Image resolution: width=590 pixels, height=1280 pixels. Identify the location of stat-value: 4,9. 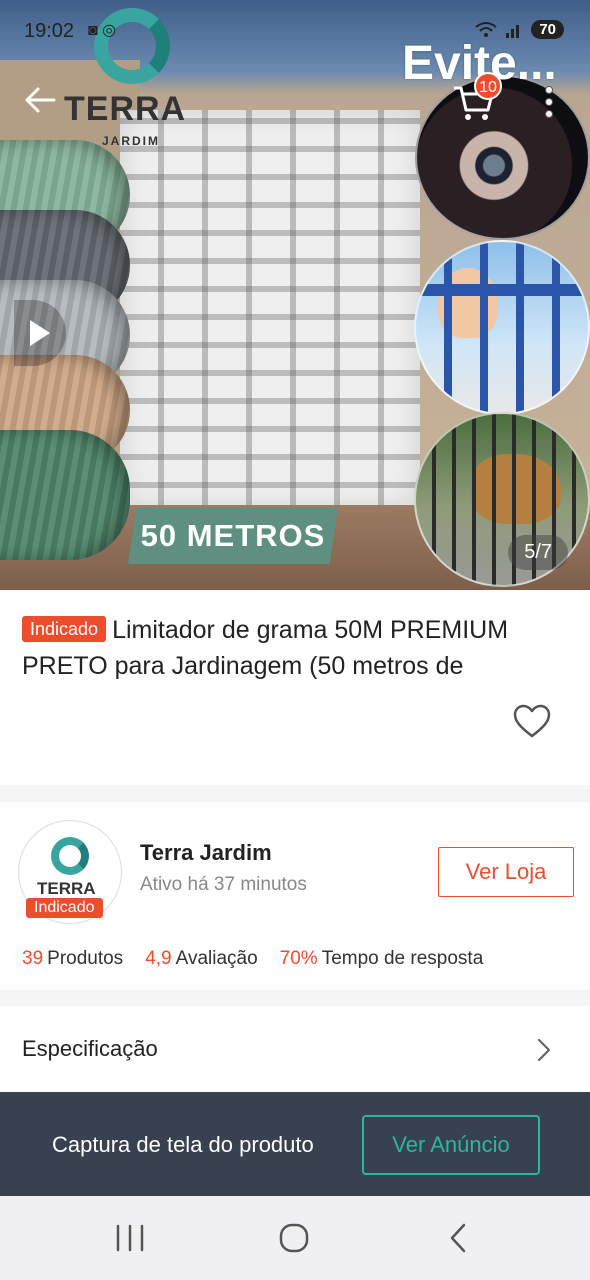
(158, 958).